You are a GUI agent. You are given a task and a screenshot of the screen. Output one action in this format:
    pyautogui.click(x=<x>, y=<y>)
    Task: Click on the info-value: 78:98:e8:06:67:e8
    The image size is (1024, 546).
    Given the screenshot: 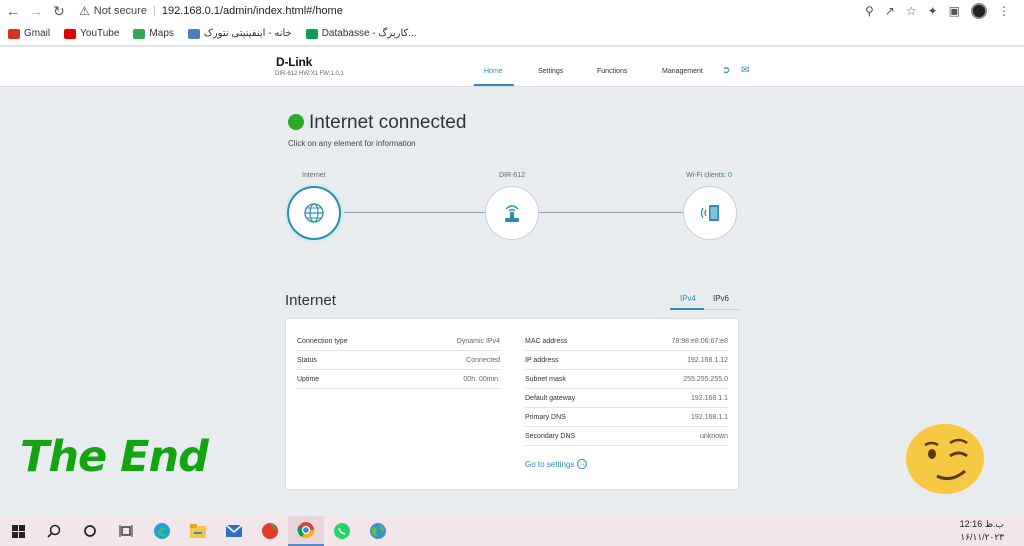 What is the action you would take?
    pyautogui.click(x=699, y=341)
    